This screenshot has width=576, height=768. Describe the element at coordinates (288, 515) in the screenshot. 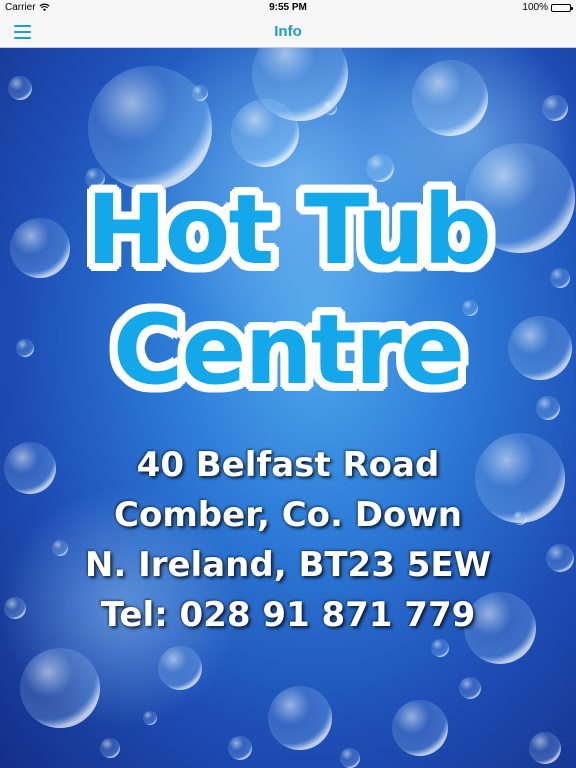

I see `address-line-2: Comber, Co. Down` at that location.